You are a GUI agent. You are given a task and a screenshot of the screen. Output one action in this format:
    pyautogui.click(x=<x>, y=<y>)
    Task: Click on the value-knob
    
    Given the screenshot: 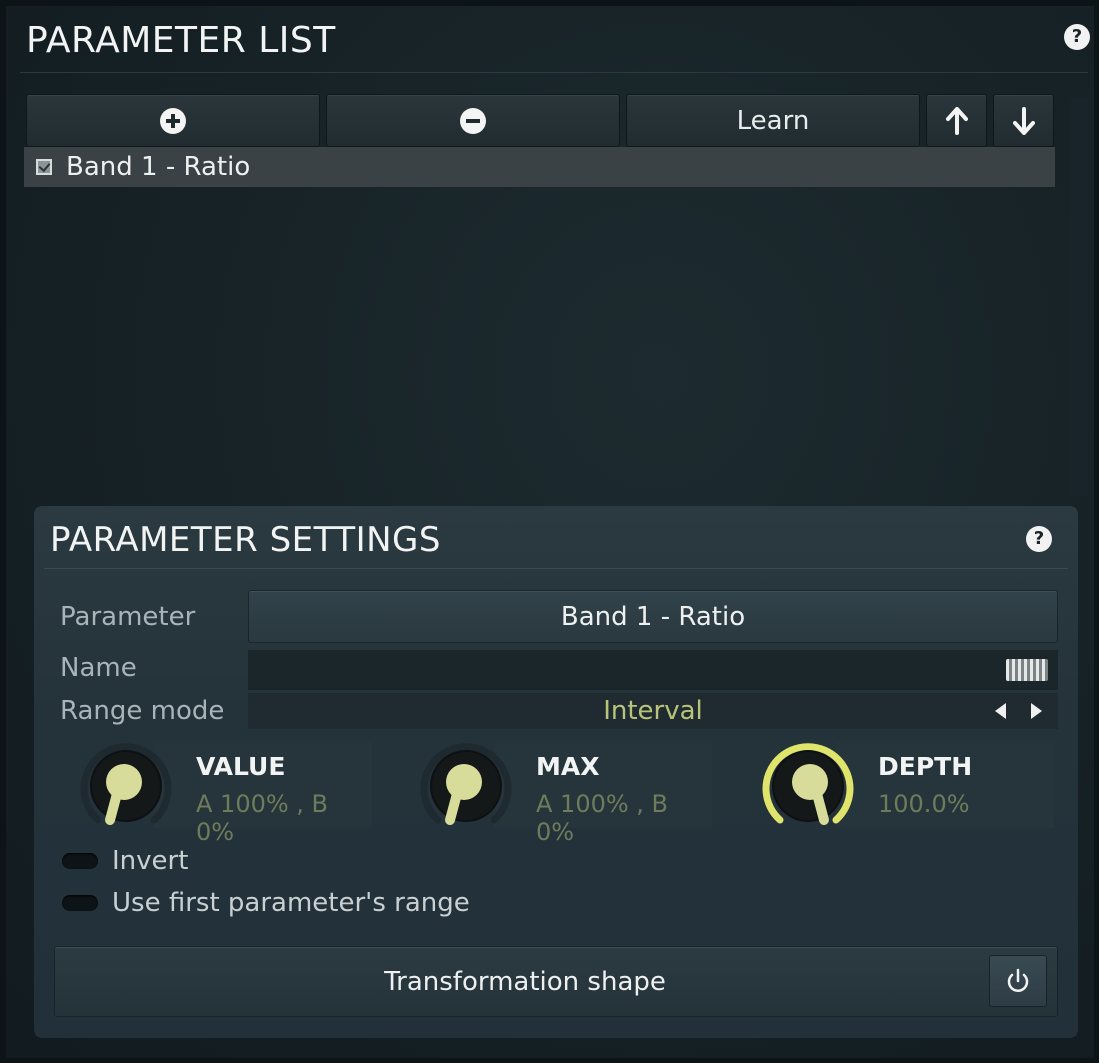 What is the action you would take?
    pyautogui.click(x=126, y=786)
    